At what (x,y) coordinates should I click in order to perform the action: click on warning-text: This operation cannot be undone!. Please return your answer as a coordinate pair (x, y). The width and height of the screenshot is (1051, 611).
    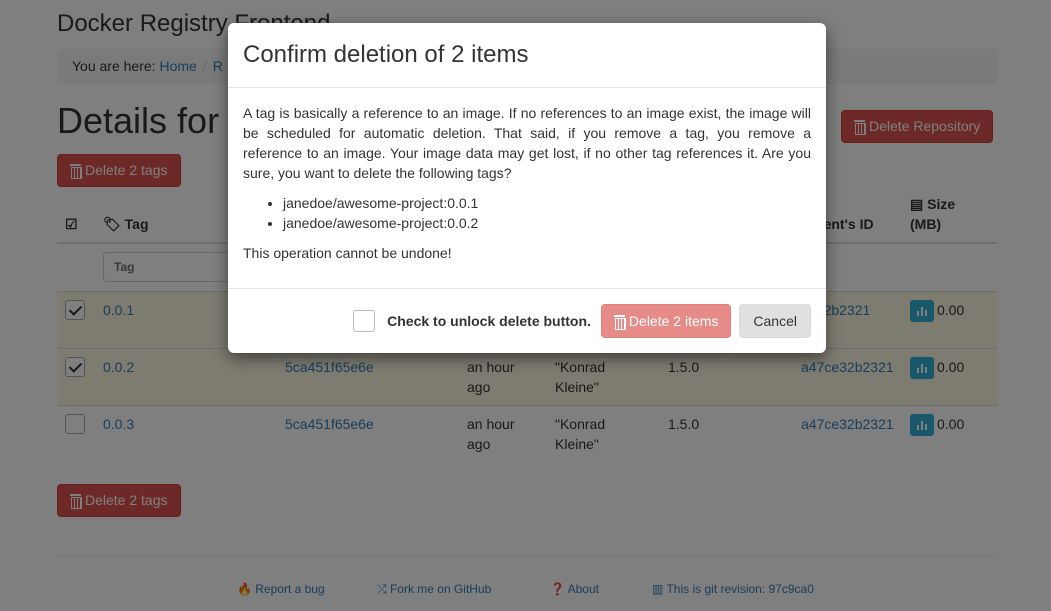
    Looking at the image, I should click on (347, 253).